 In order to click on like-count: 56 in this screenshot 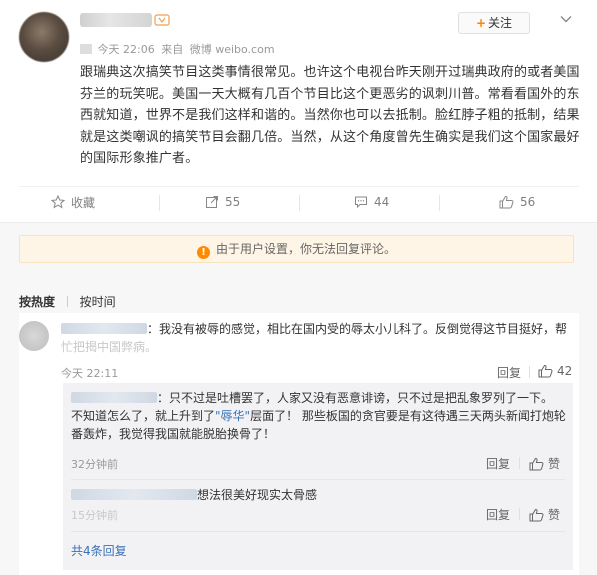, I will do `click(528, 202)`.